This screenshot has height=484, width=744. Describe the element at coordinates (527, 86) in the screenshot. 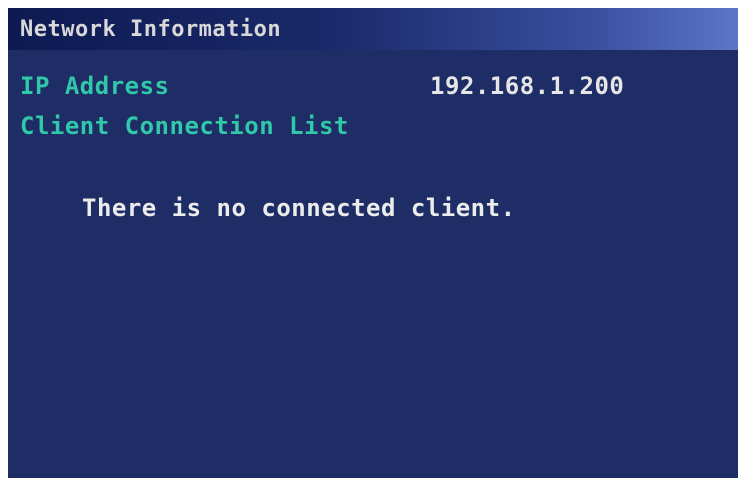

I see `ip-address-value: 192.168.1.200` at that location.